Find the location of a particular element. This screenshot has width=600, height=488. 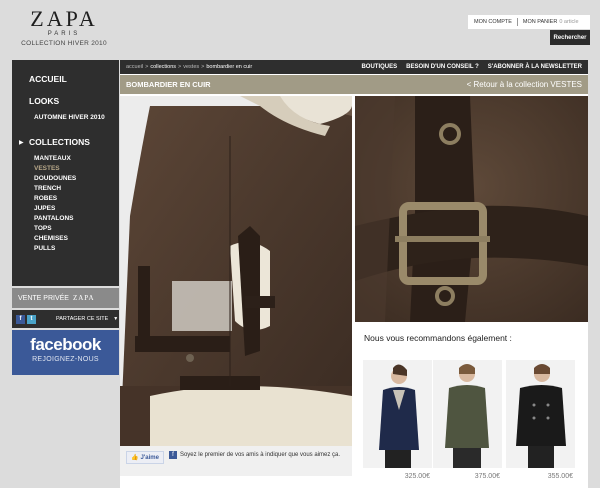

nav-pulls: PULLS is located at coordinates (44, 248).